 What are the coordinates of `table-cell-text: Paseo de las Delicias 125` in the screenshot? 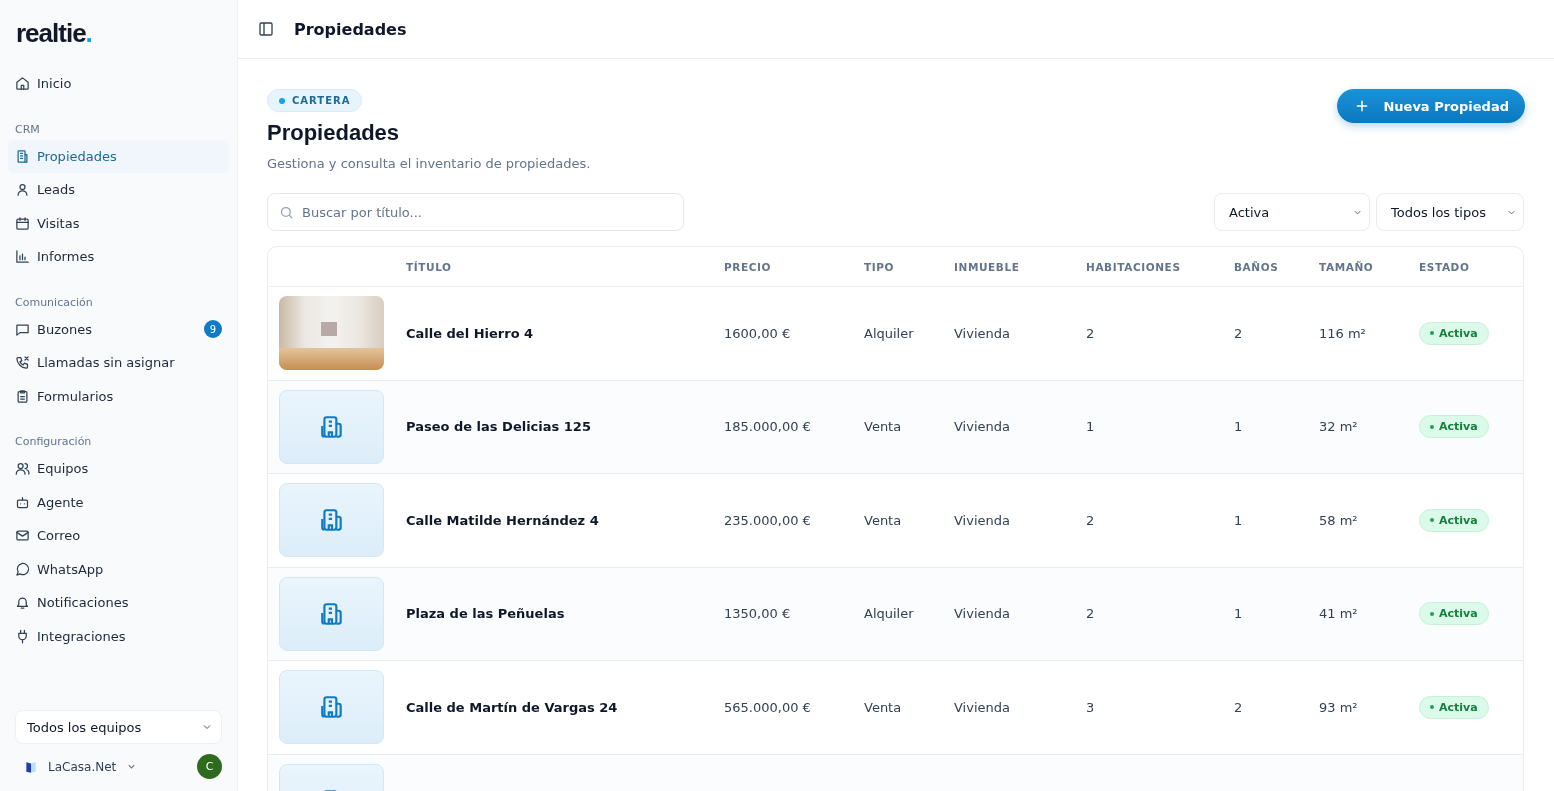 It's located at (499, 427).